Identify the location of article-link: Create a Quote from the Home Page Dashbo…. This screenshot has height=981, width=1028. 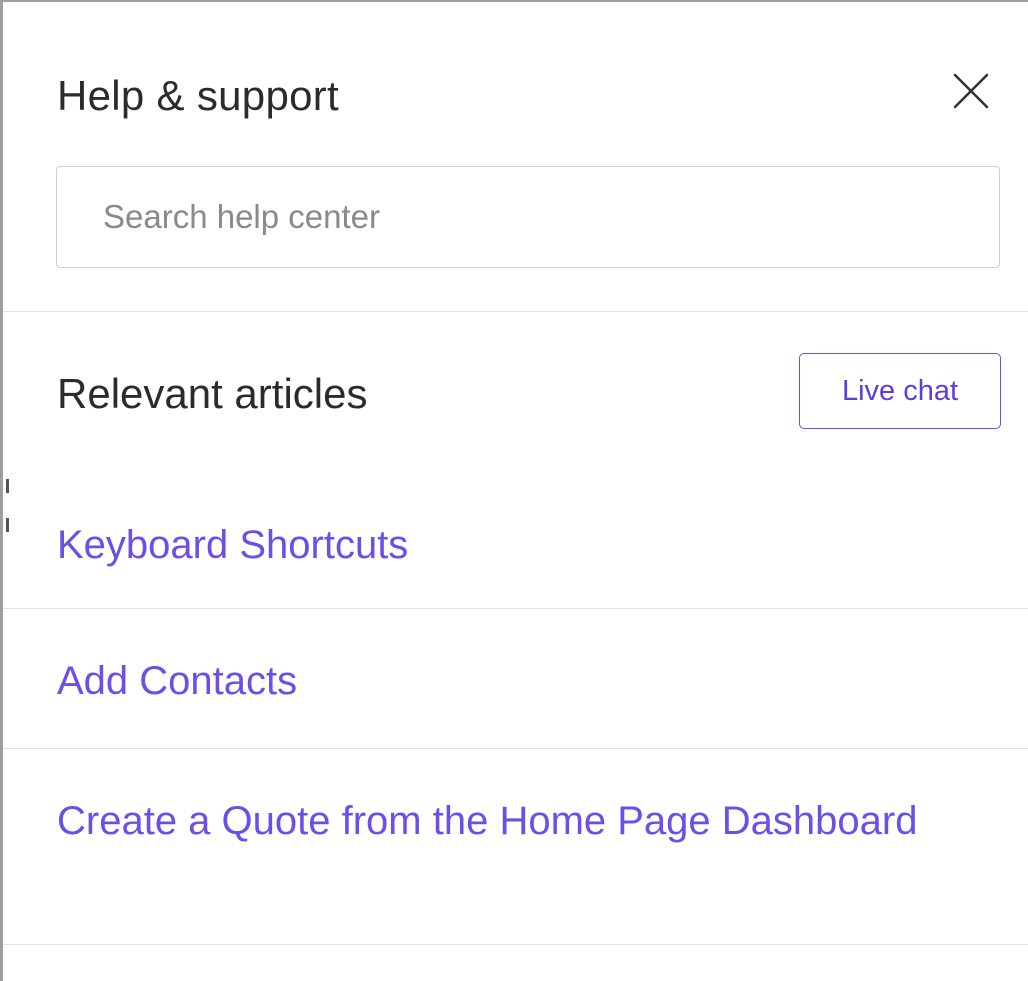
(507, 821).